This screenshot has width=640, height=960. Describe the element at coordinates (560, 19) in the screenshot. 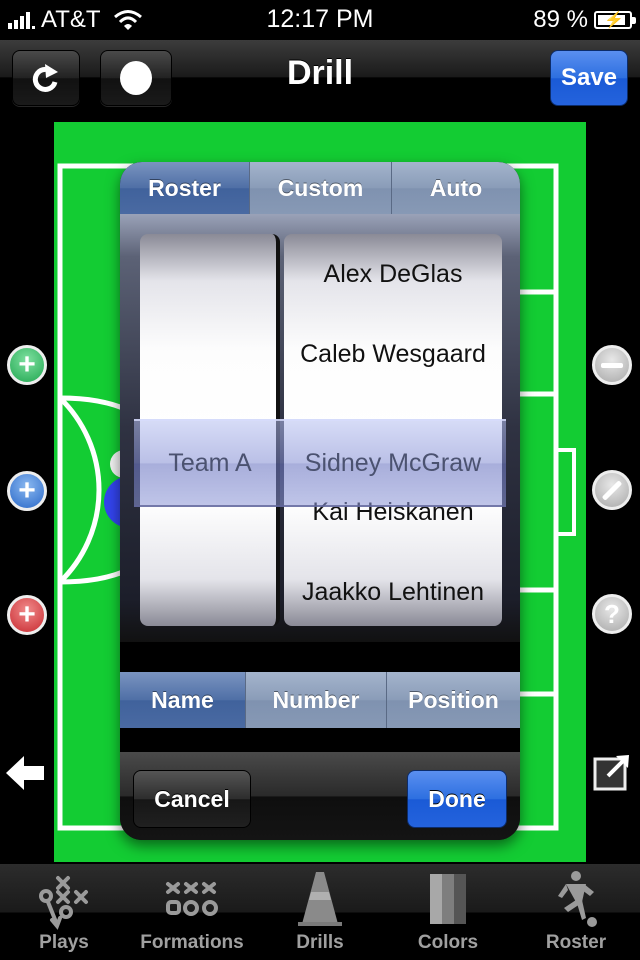

I see `battery-percent: 89 %` at that location.